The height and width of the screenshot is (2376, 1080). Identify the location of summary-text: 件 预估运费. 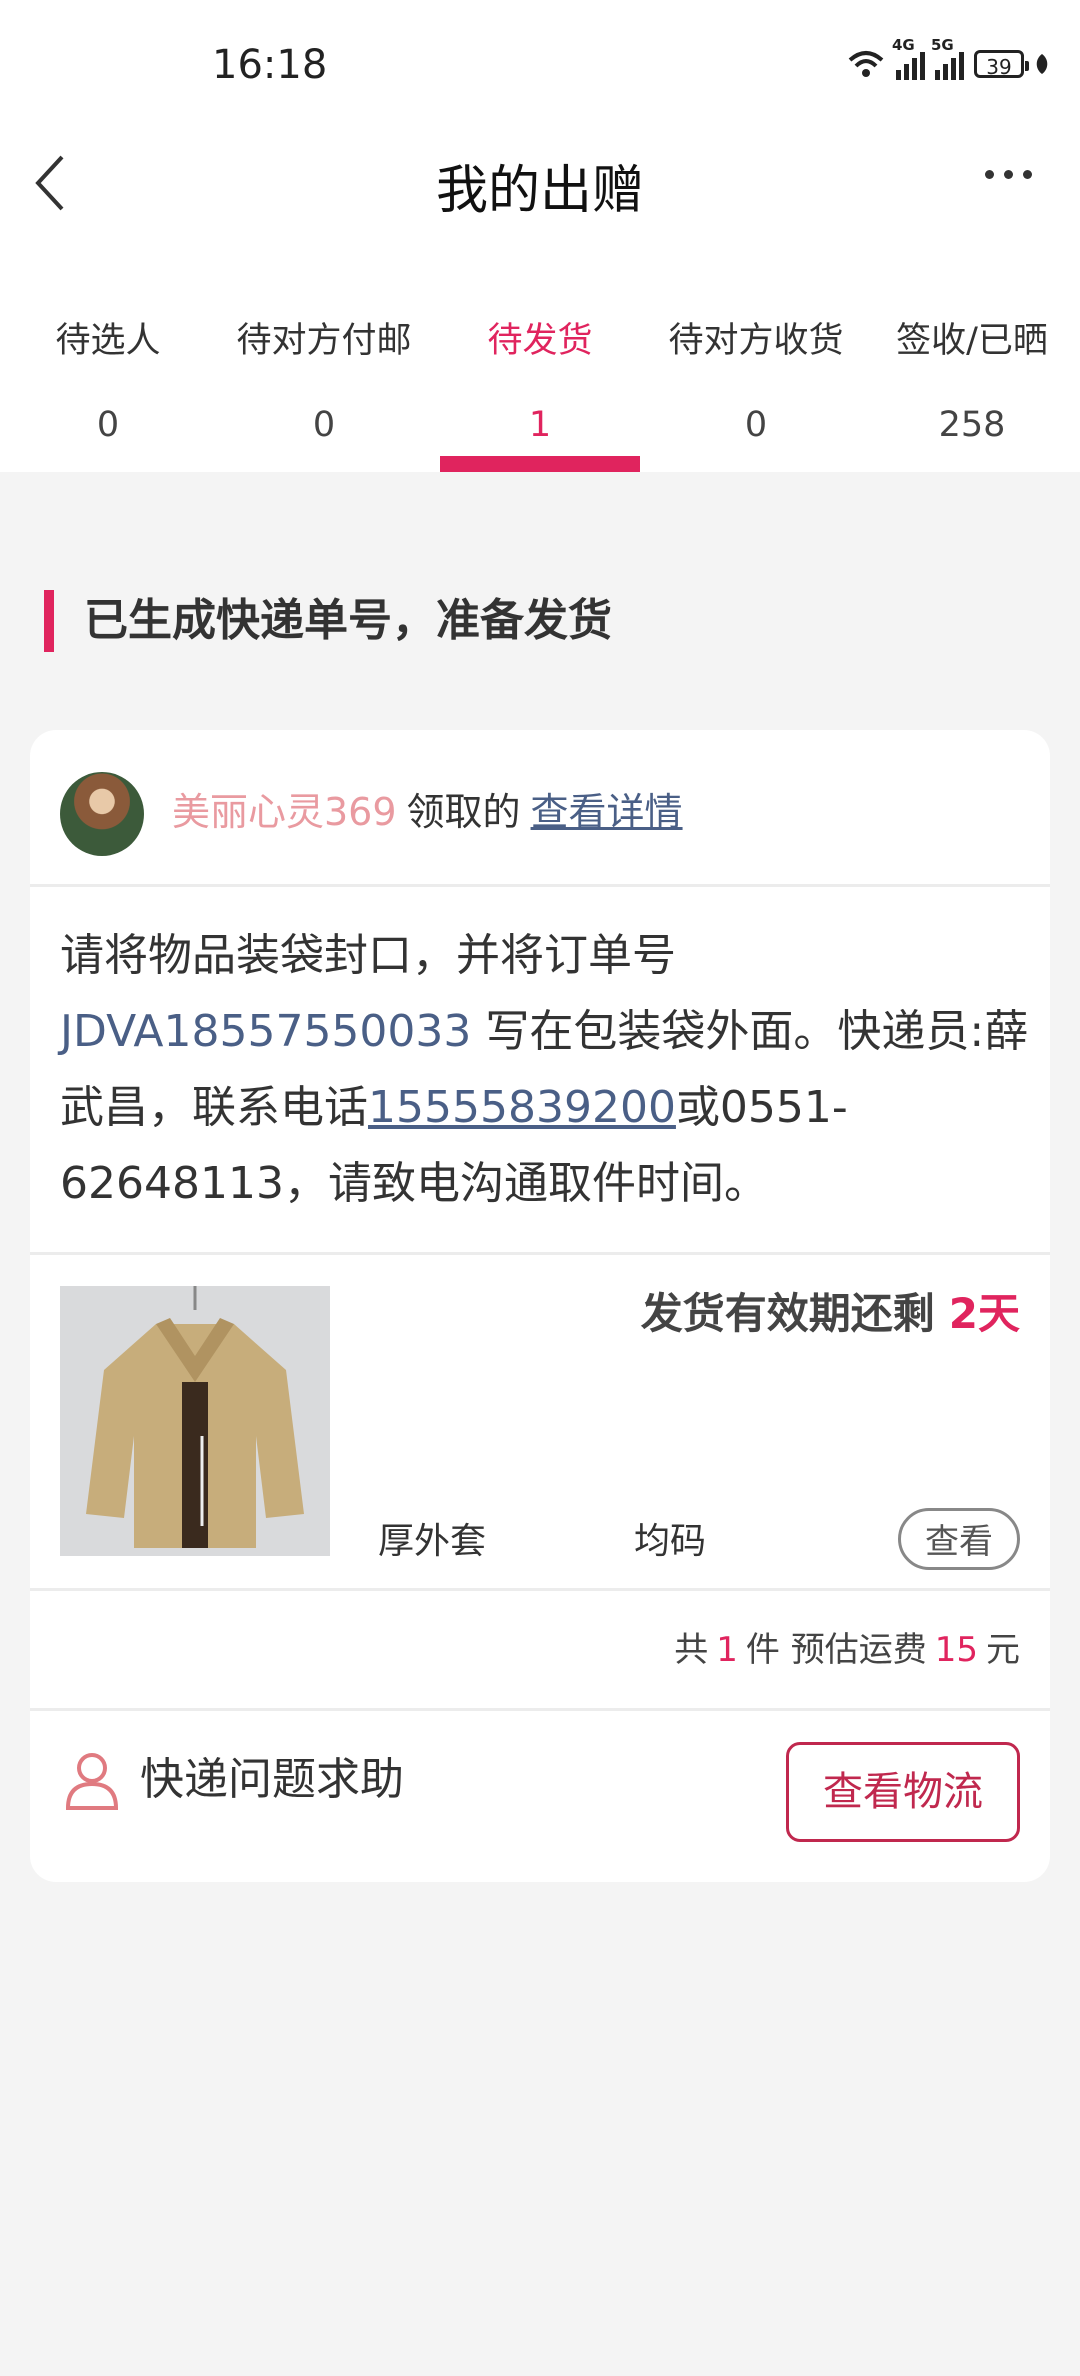
(836, 1650).